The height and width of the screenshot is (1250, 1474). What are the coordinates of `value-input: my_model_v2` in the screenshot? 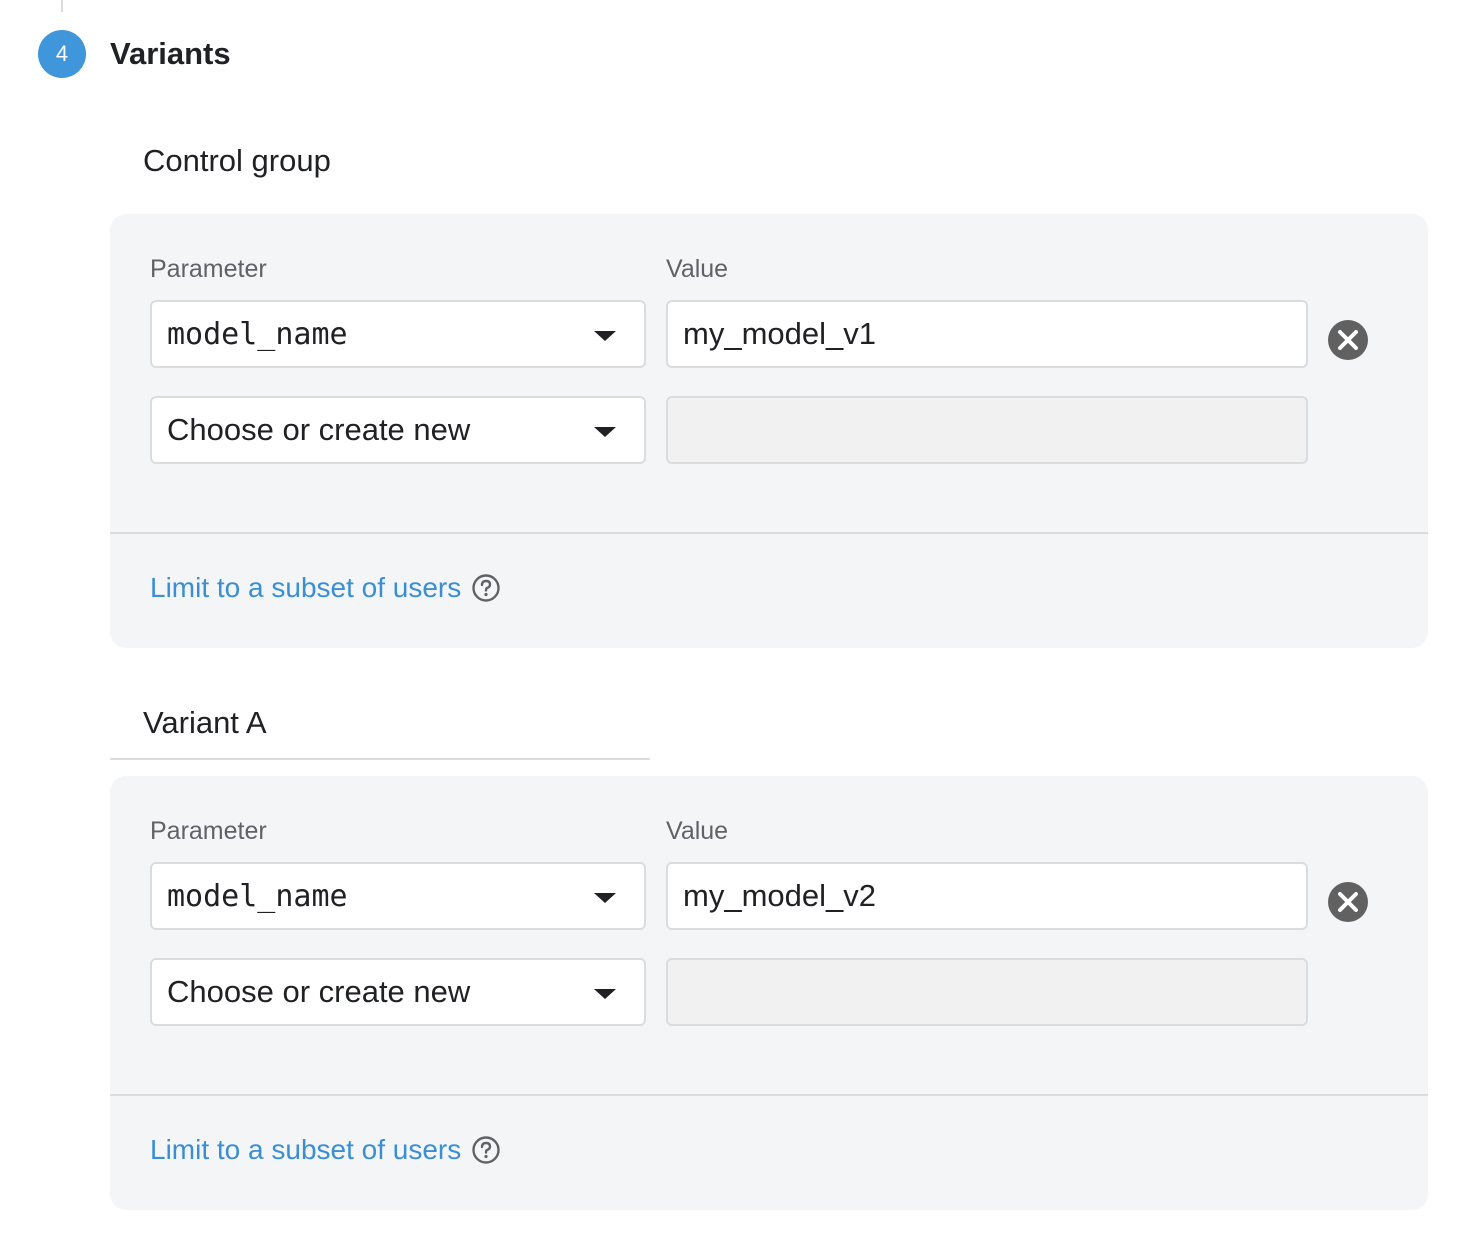 It's located at (987, 896).